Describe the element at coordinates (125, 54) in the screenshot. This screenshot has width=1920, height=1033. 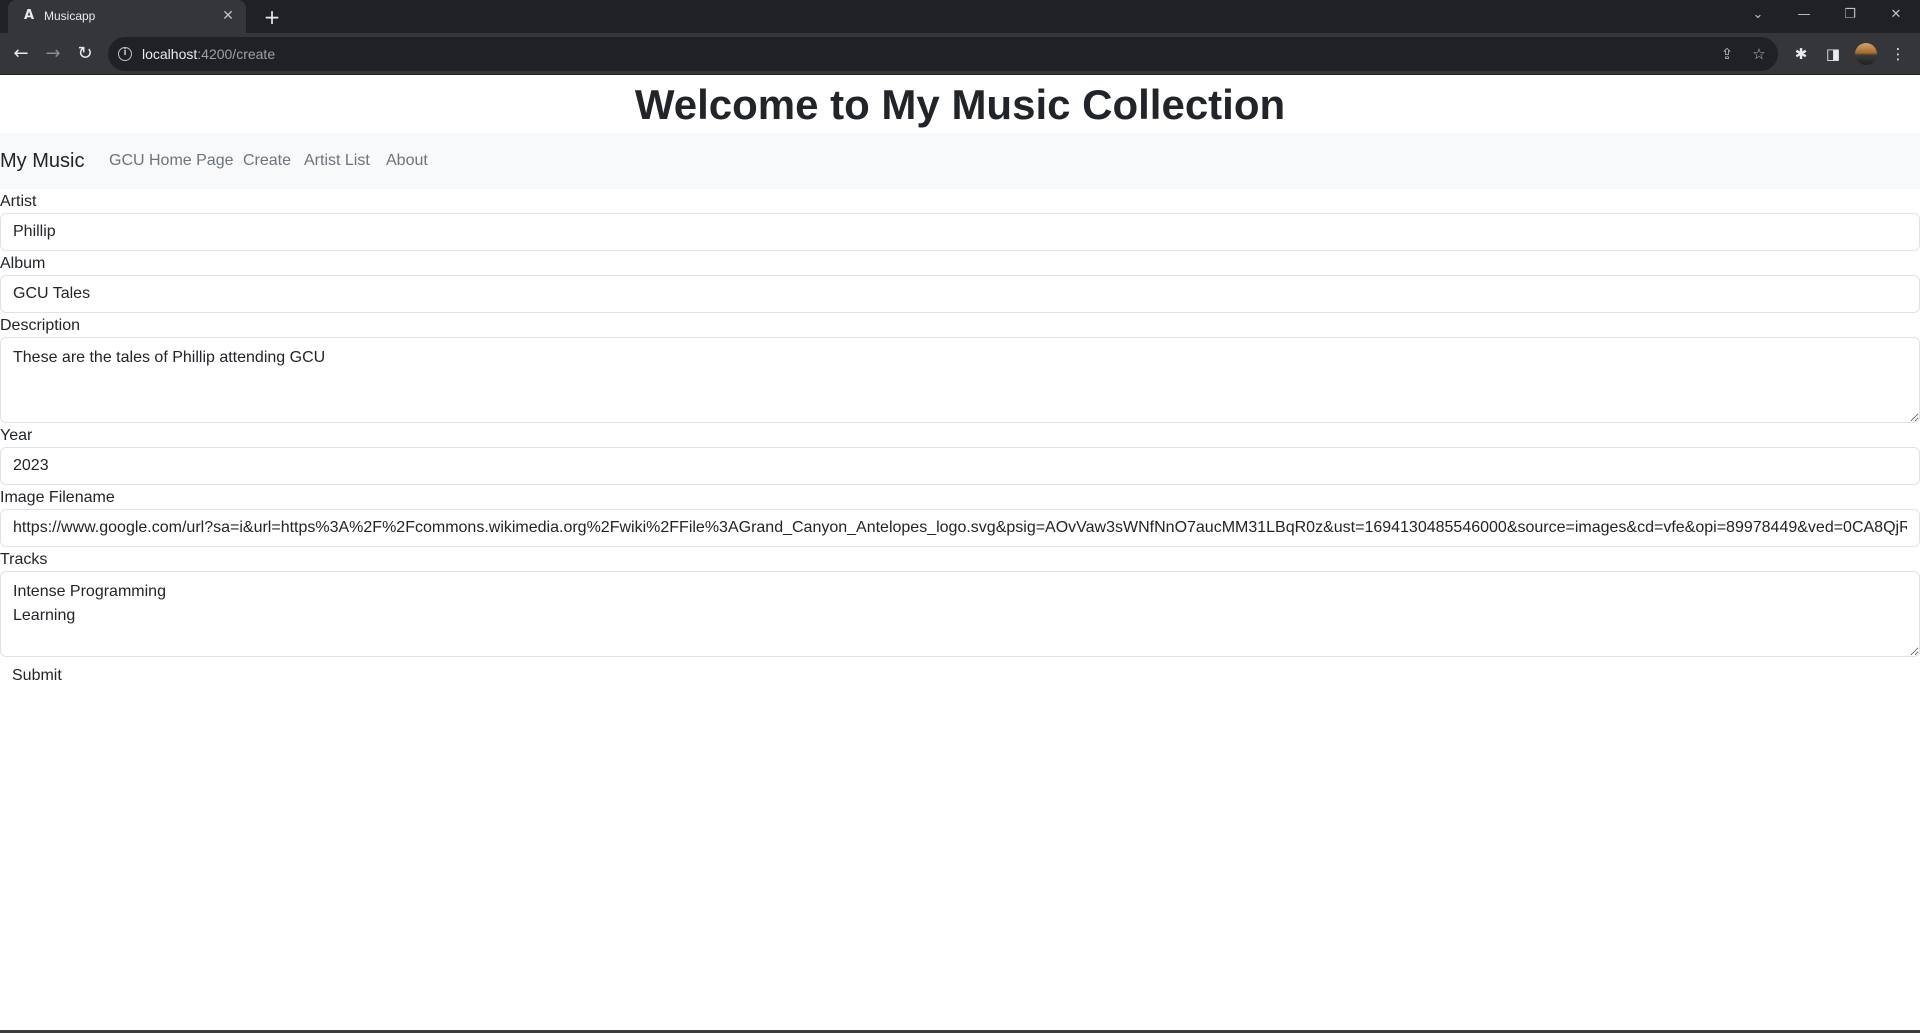
I see `site-info-icon: i` at that location.